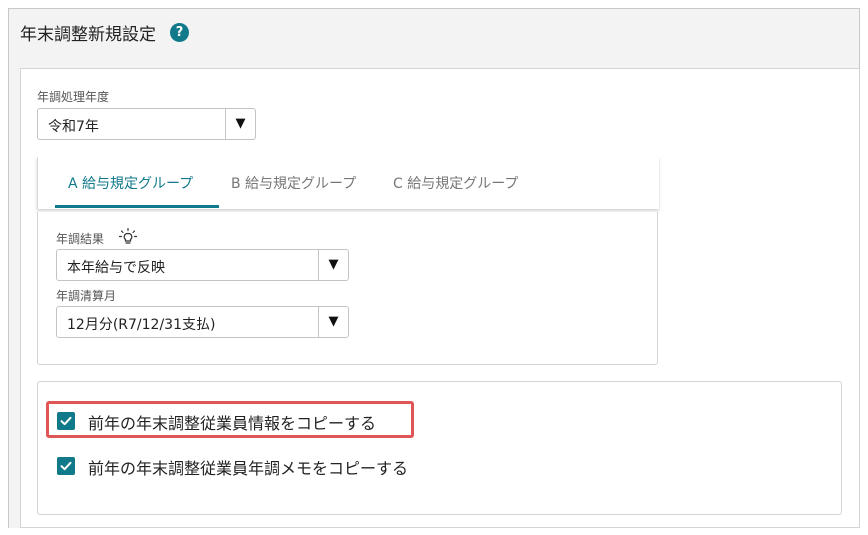 The height and width of the screenshot is (535, 868). Describe the element at coordinates (128, 237) in the screenshot. I see `lightbulb-icon` at that location.